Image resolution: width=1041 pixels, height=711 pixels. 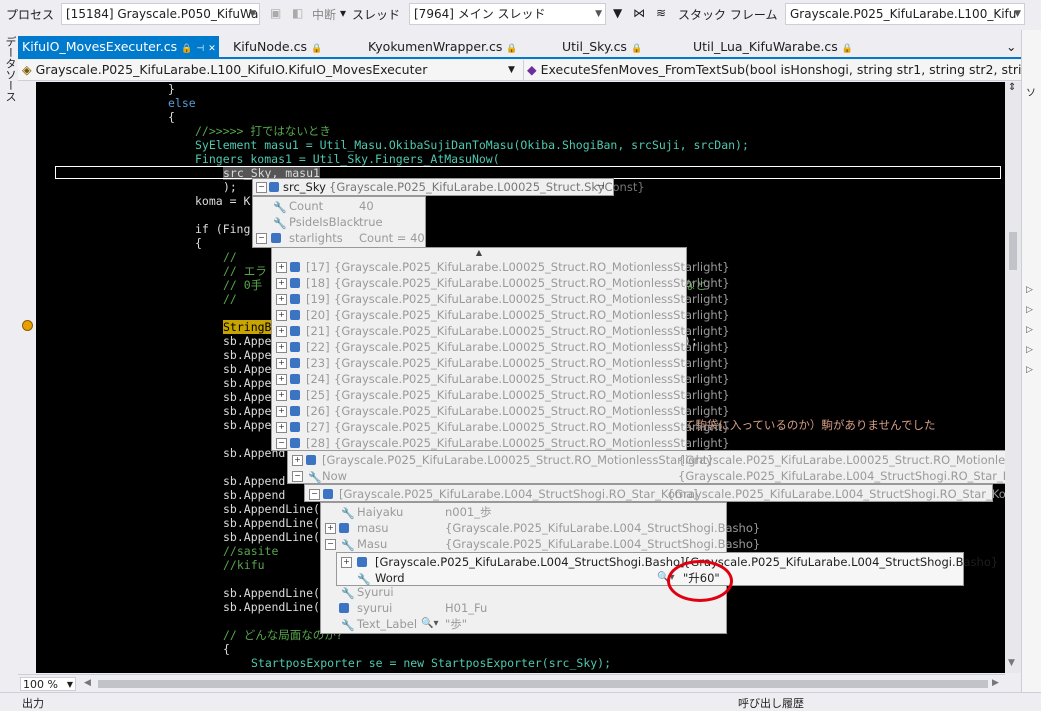 I want to click on split-icon: ⇕, so click(x=1012, y=87).